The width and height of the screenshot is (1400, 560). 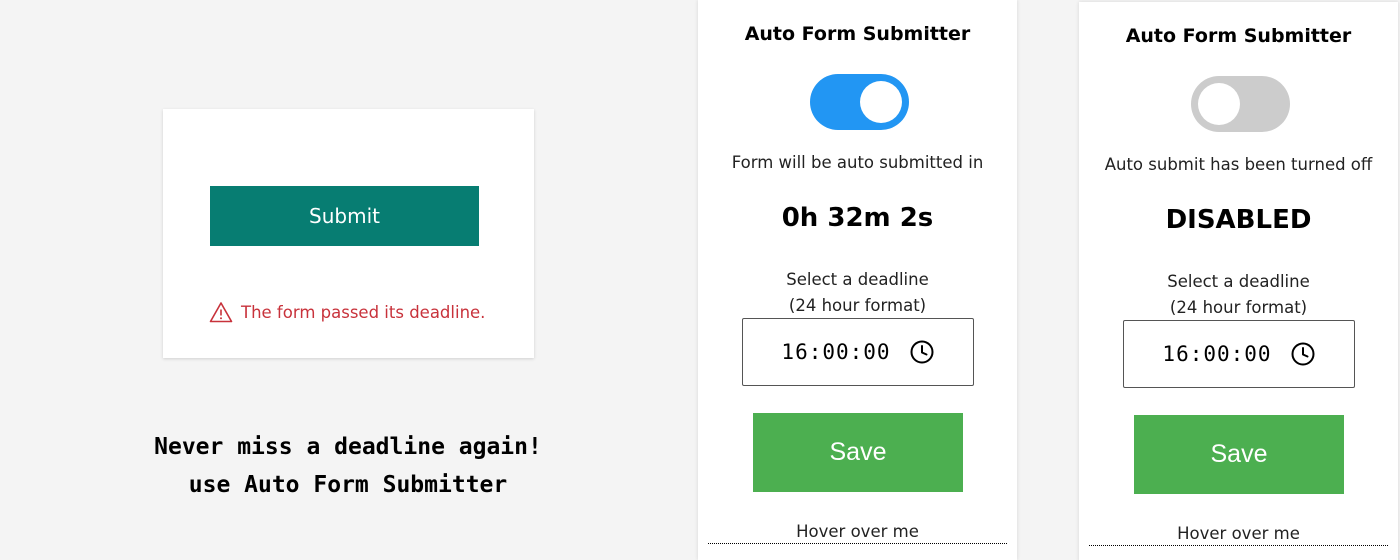 I want to click on form-preview-card: Submit The form passed its deadline., so click(x=348, y=233).